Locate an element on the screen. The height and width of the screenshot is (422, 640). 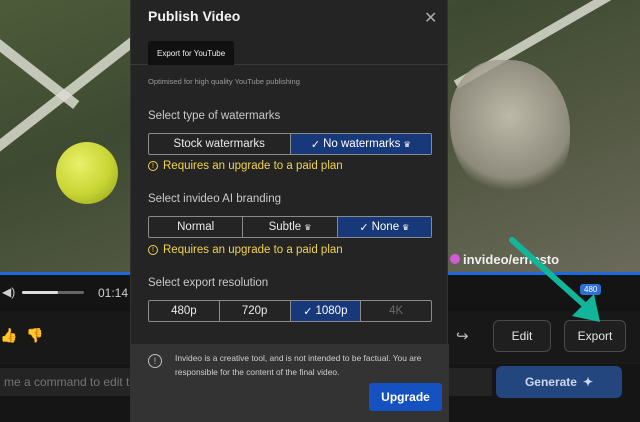
resolution-selector: 480p 720p ✓ 1080p 4K is located at coordinates (290, 311).